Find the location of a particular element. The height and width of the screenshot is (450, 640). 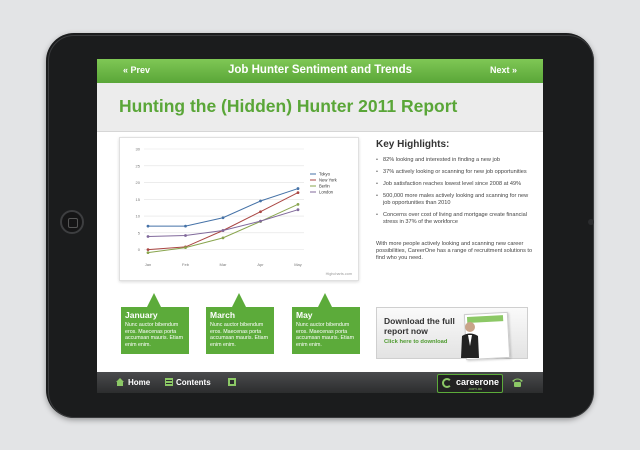

phone-icon is located at coordinates (517, 382).